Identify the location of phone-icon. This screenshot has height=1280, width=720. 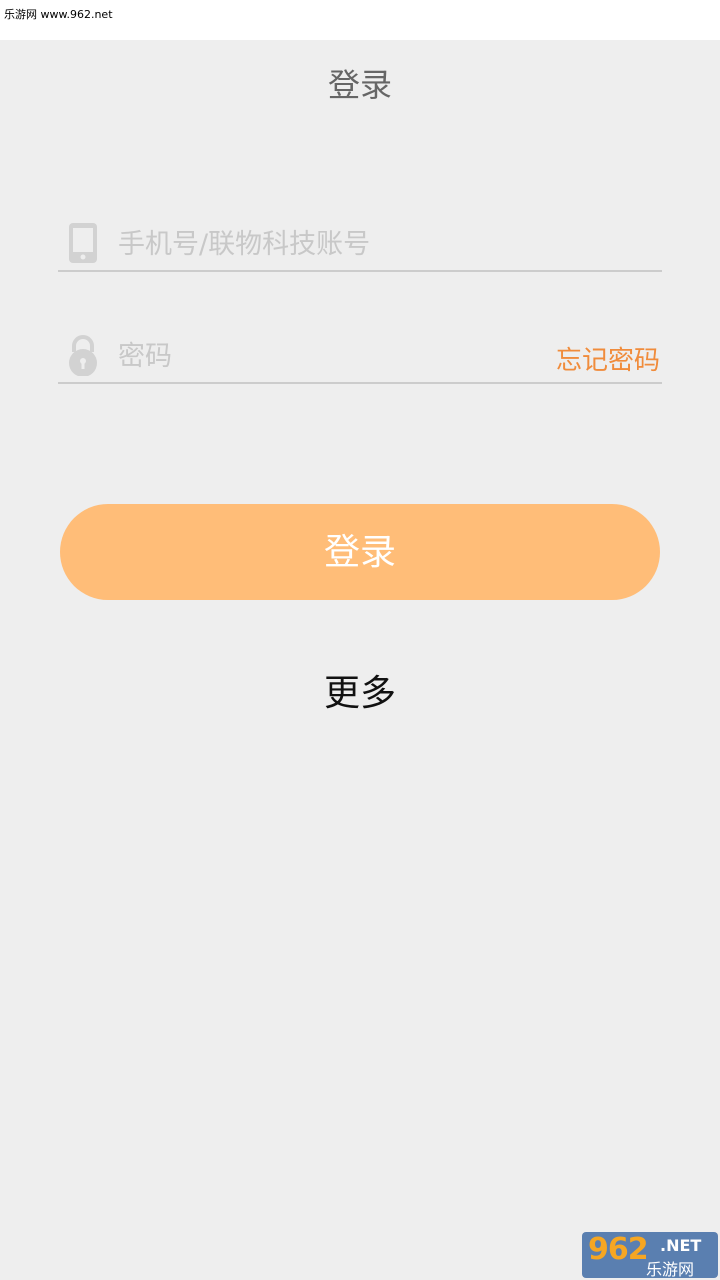
(83, 243).